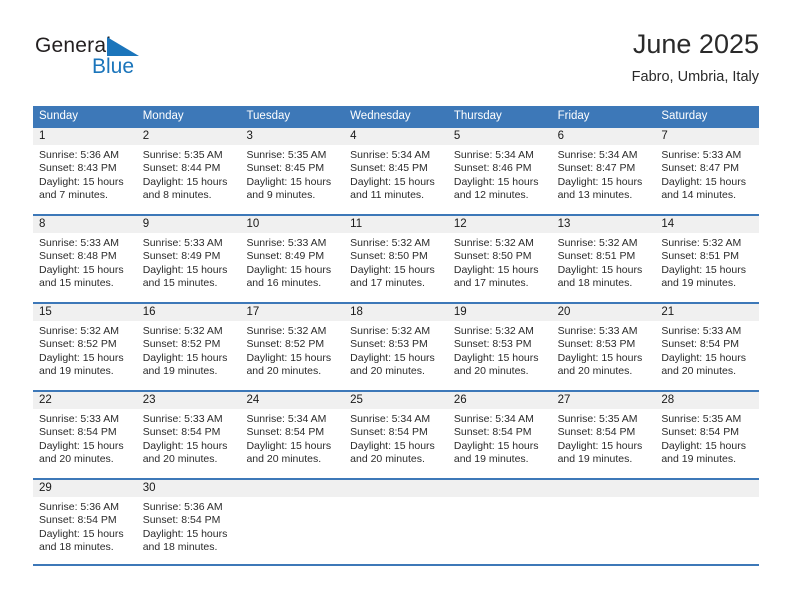  Describe the element at coordinates (699, 195) in the screenshot. I see `daylight-text-line2: and 14 minutes.` at that location.